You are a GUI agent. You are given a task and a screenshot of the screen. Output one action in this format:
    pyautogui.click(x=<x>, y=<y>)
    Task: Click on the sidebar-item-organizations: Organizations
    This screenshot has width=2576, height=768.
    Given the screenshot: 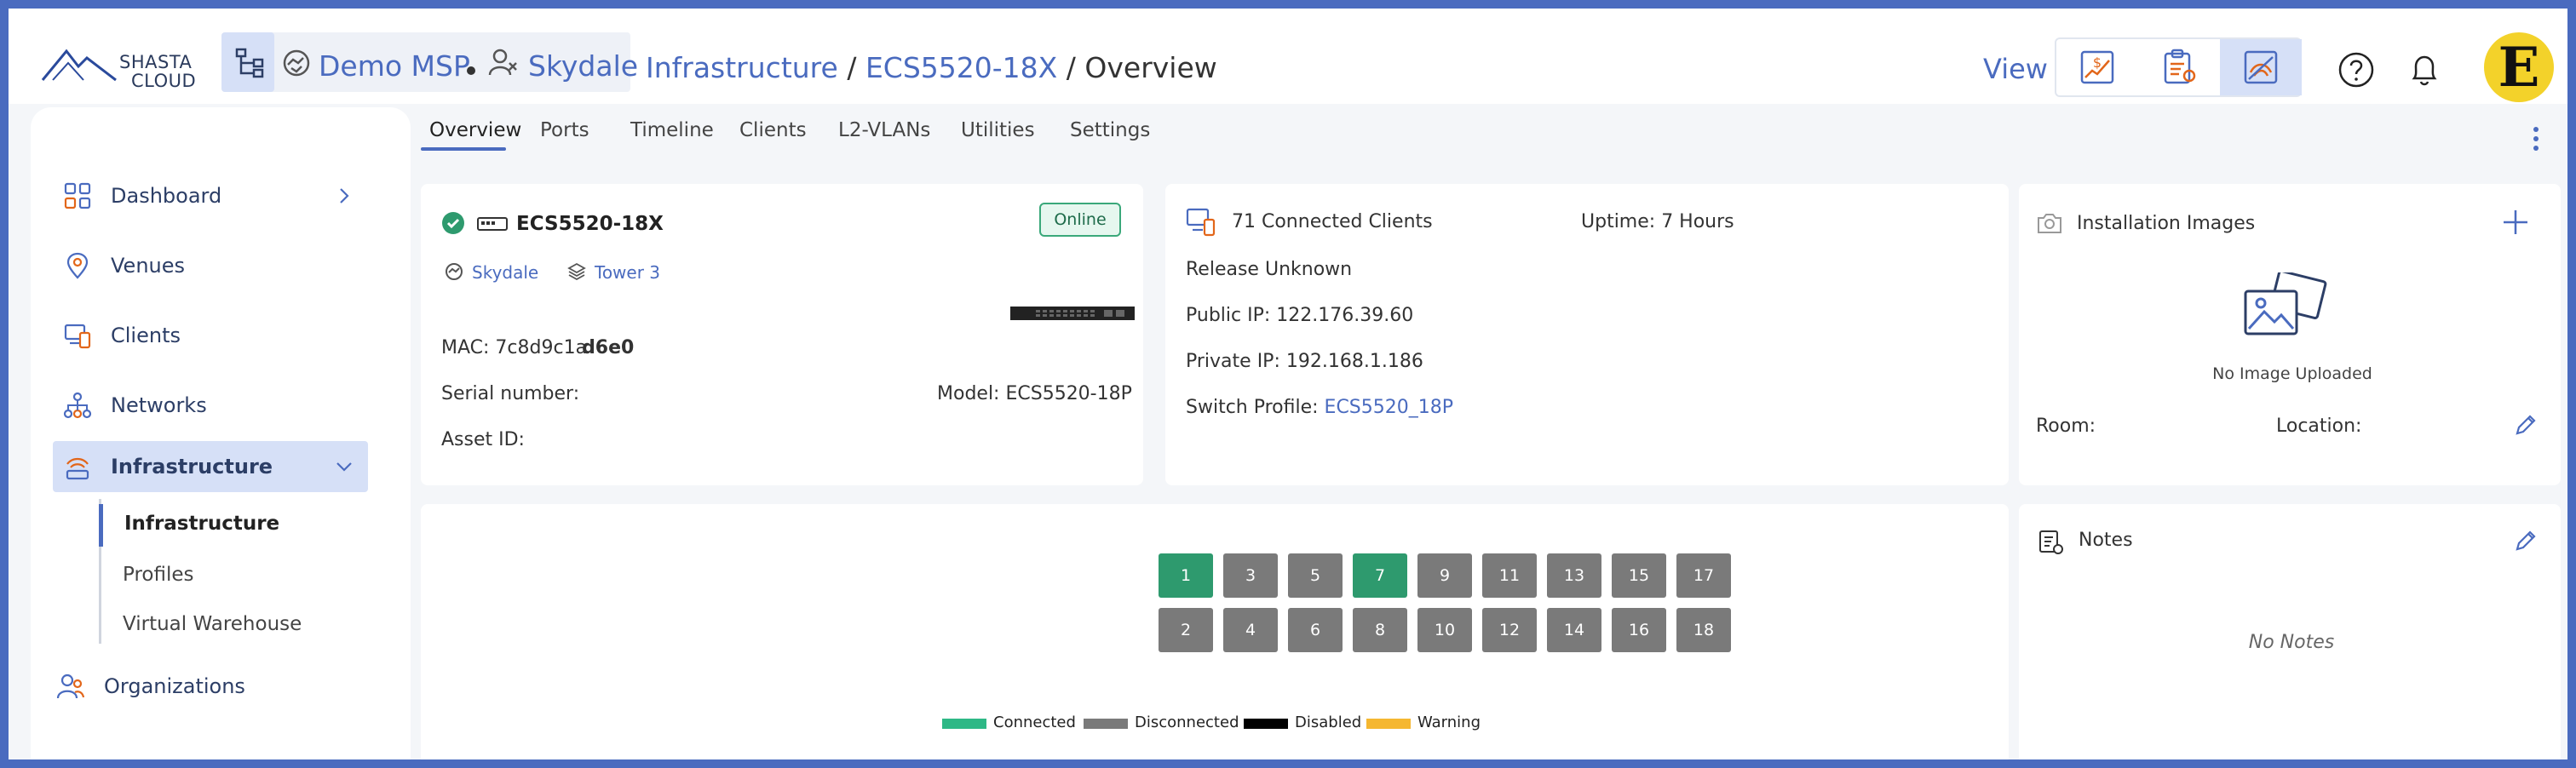 What is the action you would take?
    pyautogui.click(x=204, y=687)
    